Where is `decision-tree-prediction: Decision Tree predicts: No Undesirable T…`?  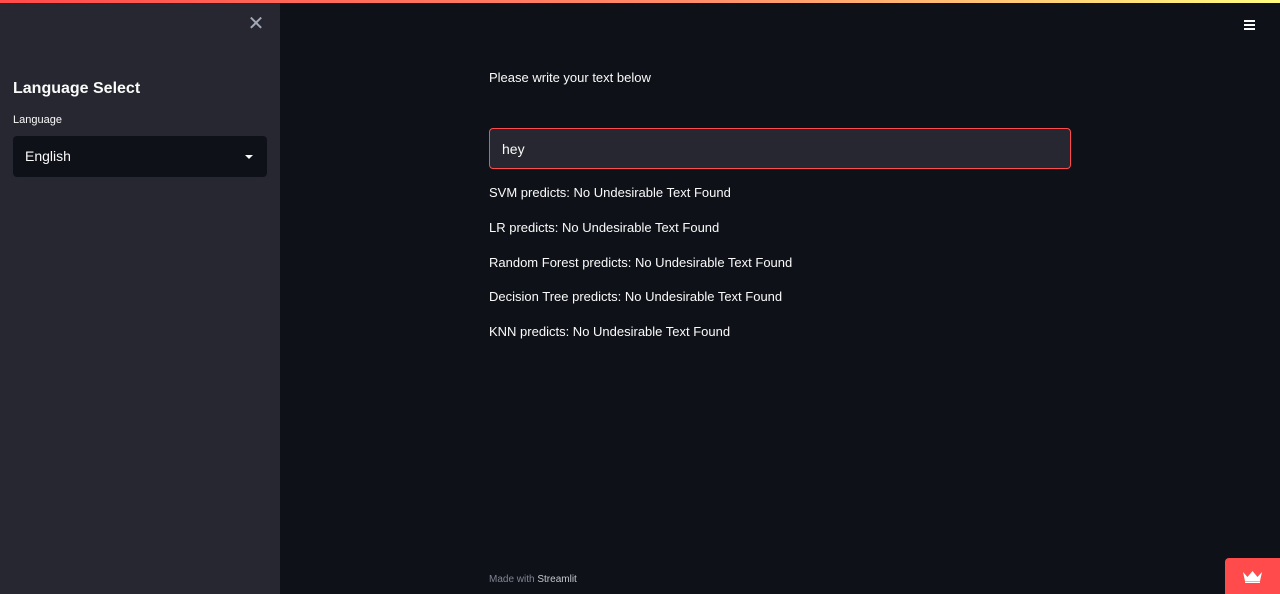
decision-tree-prediction: Decision Tree predicts: No Undesirable T… is located at coordinates (636, 296).